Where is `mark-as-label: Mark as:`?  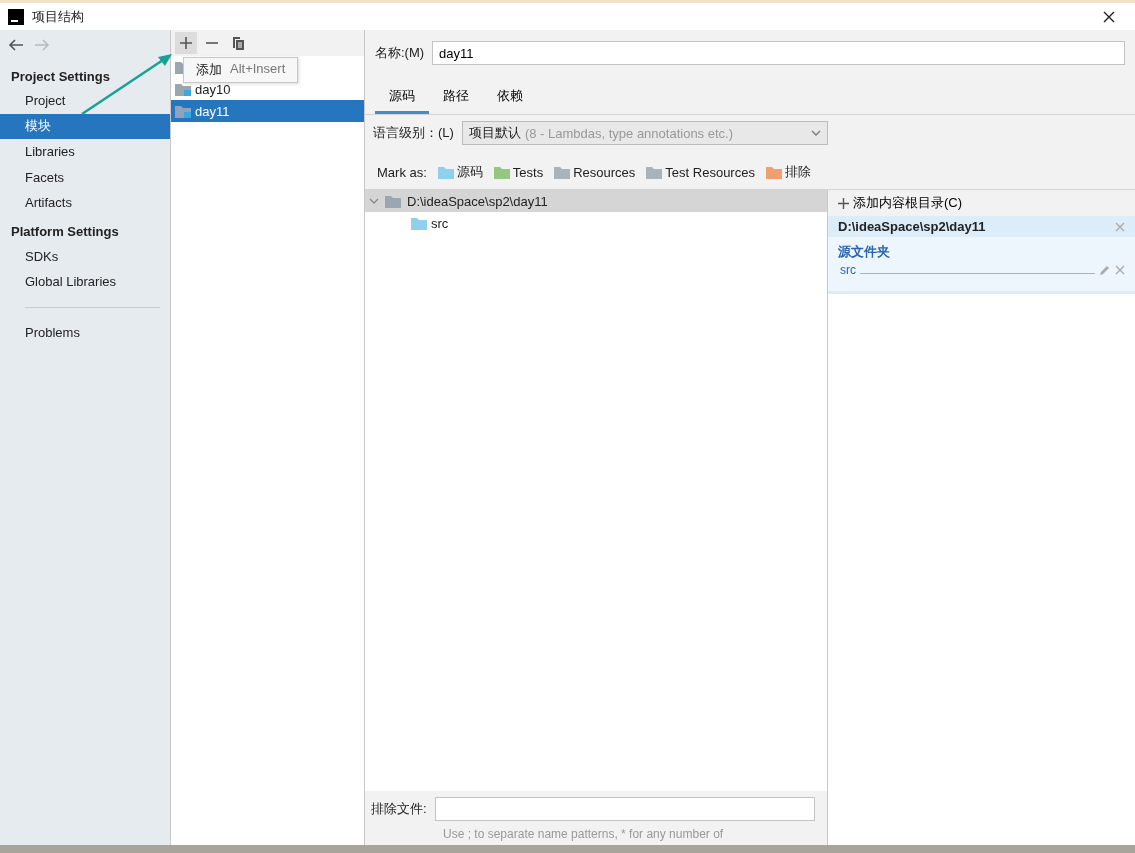 mark-as-label: Mark as: is located at coordinates (402, 172).